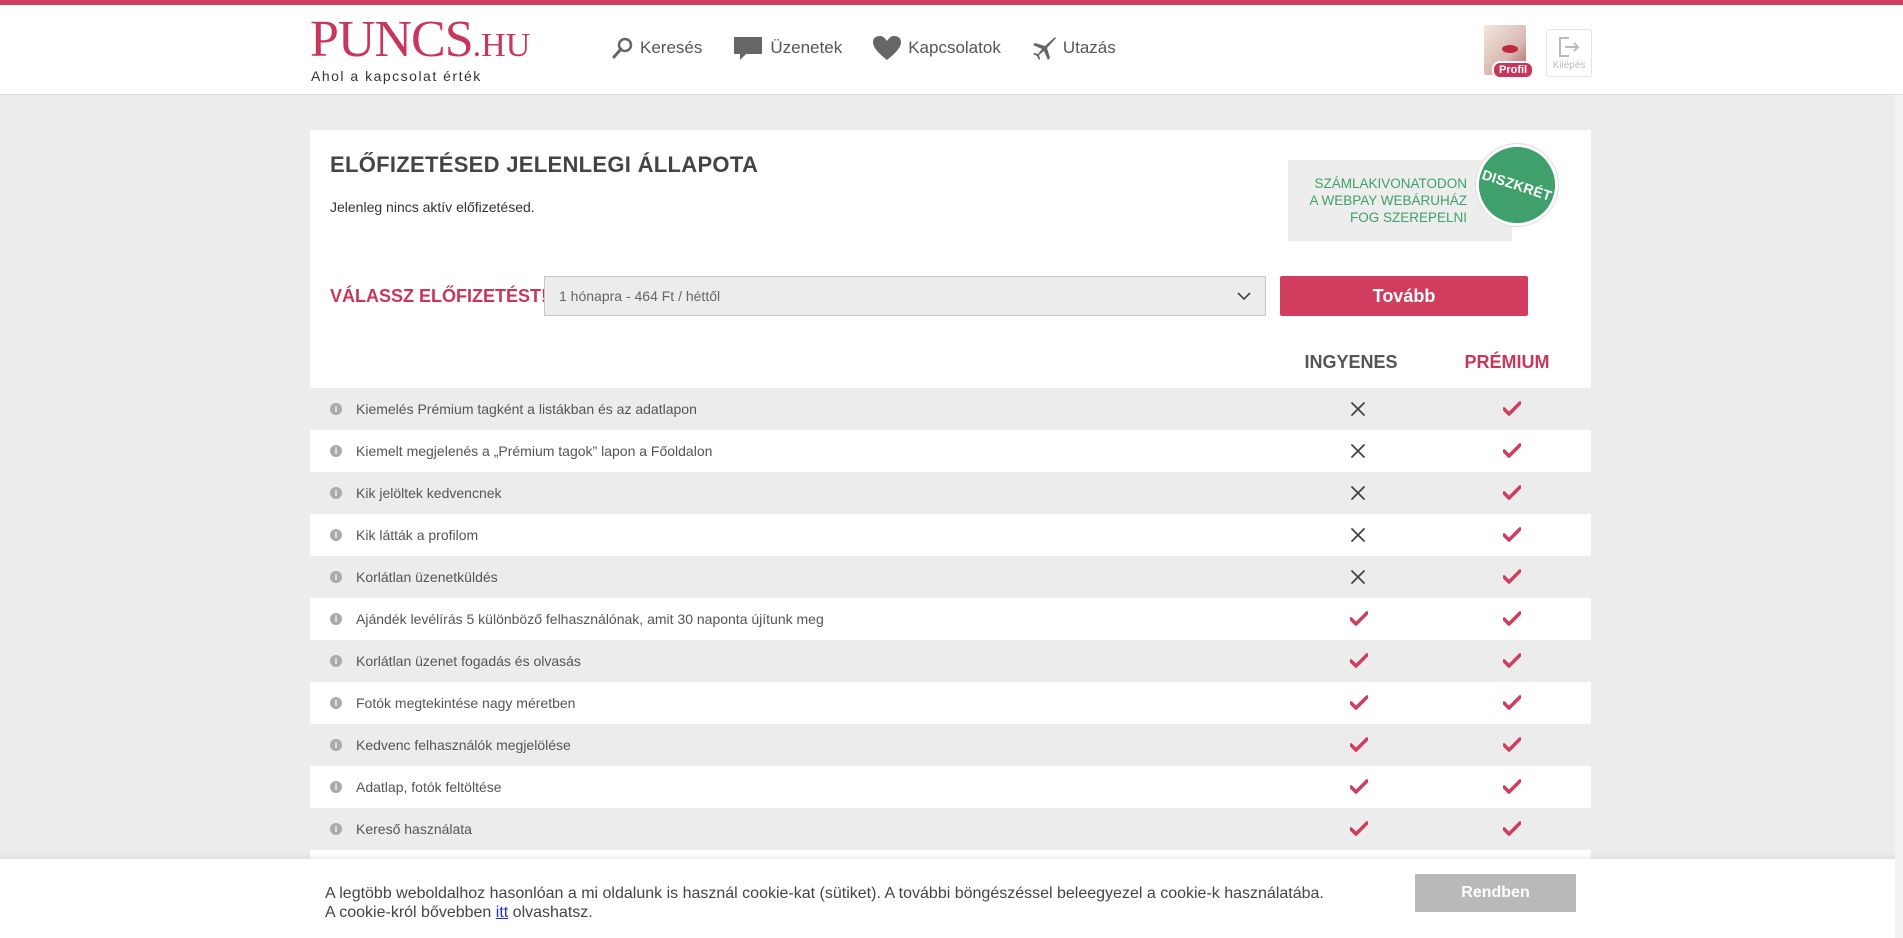 The image size is (1903, 938). I want to click on nav-item-travel: Utazás, so click(1073, 48).